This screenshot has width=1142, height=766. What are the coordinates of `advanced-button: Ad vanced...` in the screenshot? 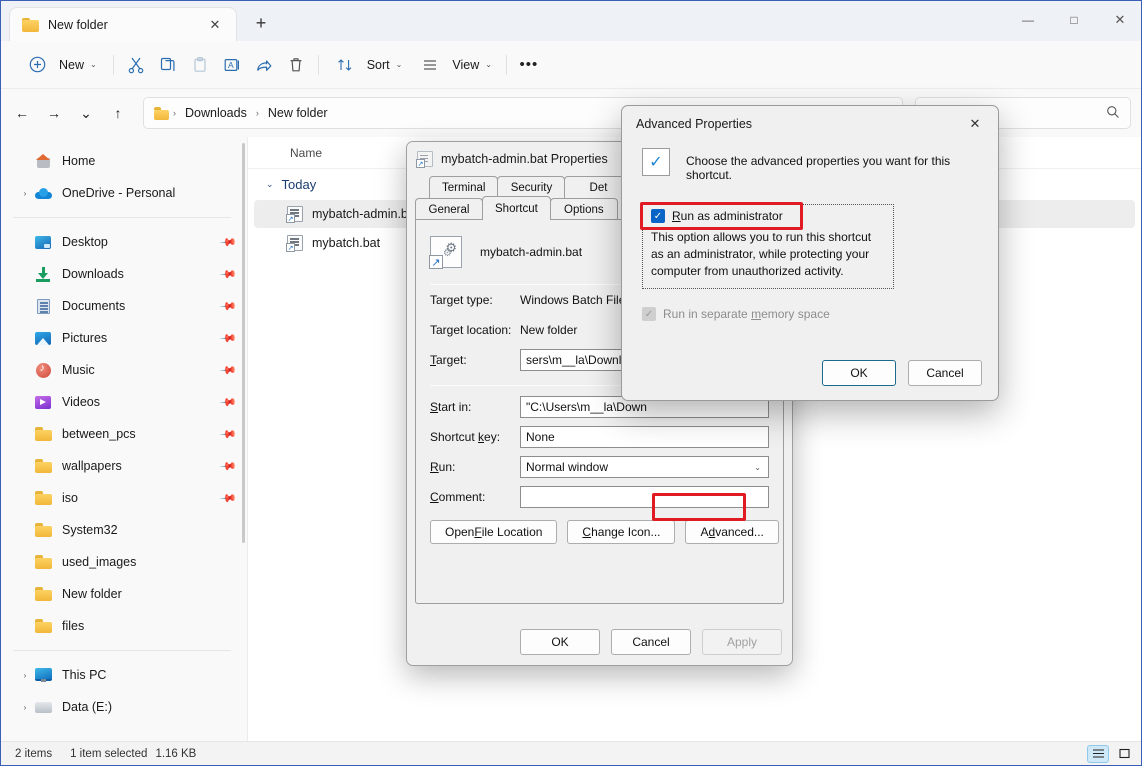 It's located at (732, 532).